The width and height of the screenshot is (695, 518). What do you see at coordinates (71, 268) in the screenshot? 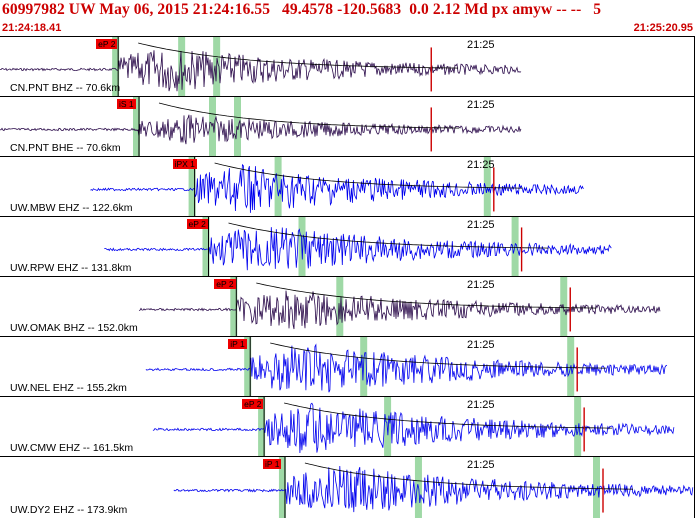
I see `station-label: UW.RPW EHZ -- 131.8km` at bounding box center [71, 268].